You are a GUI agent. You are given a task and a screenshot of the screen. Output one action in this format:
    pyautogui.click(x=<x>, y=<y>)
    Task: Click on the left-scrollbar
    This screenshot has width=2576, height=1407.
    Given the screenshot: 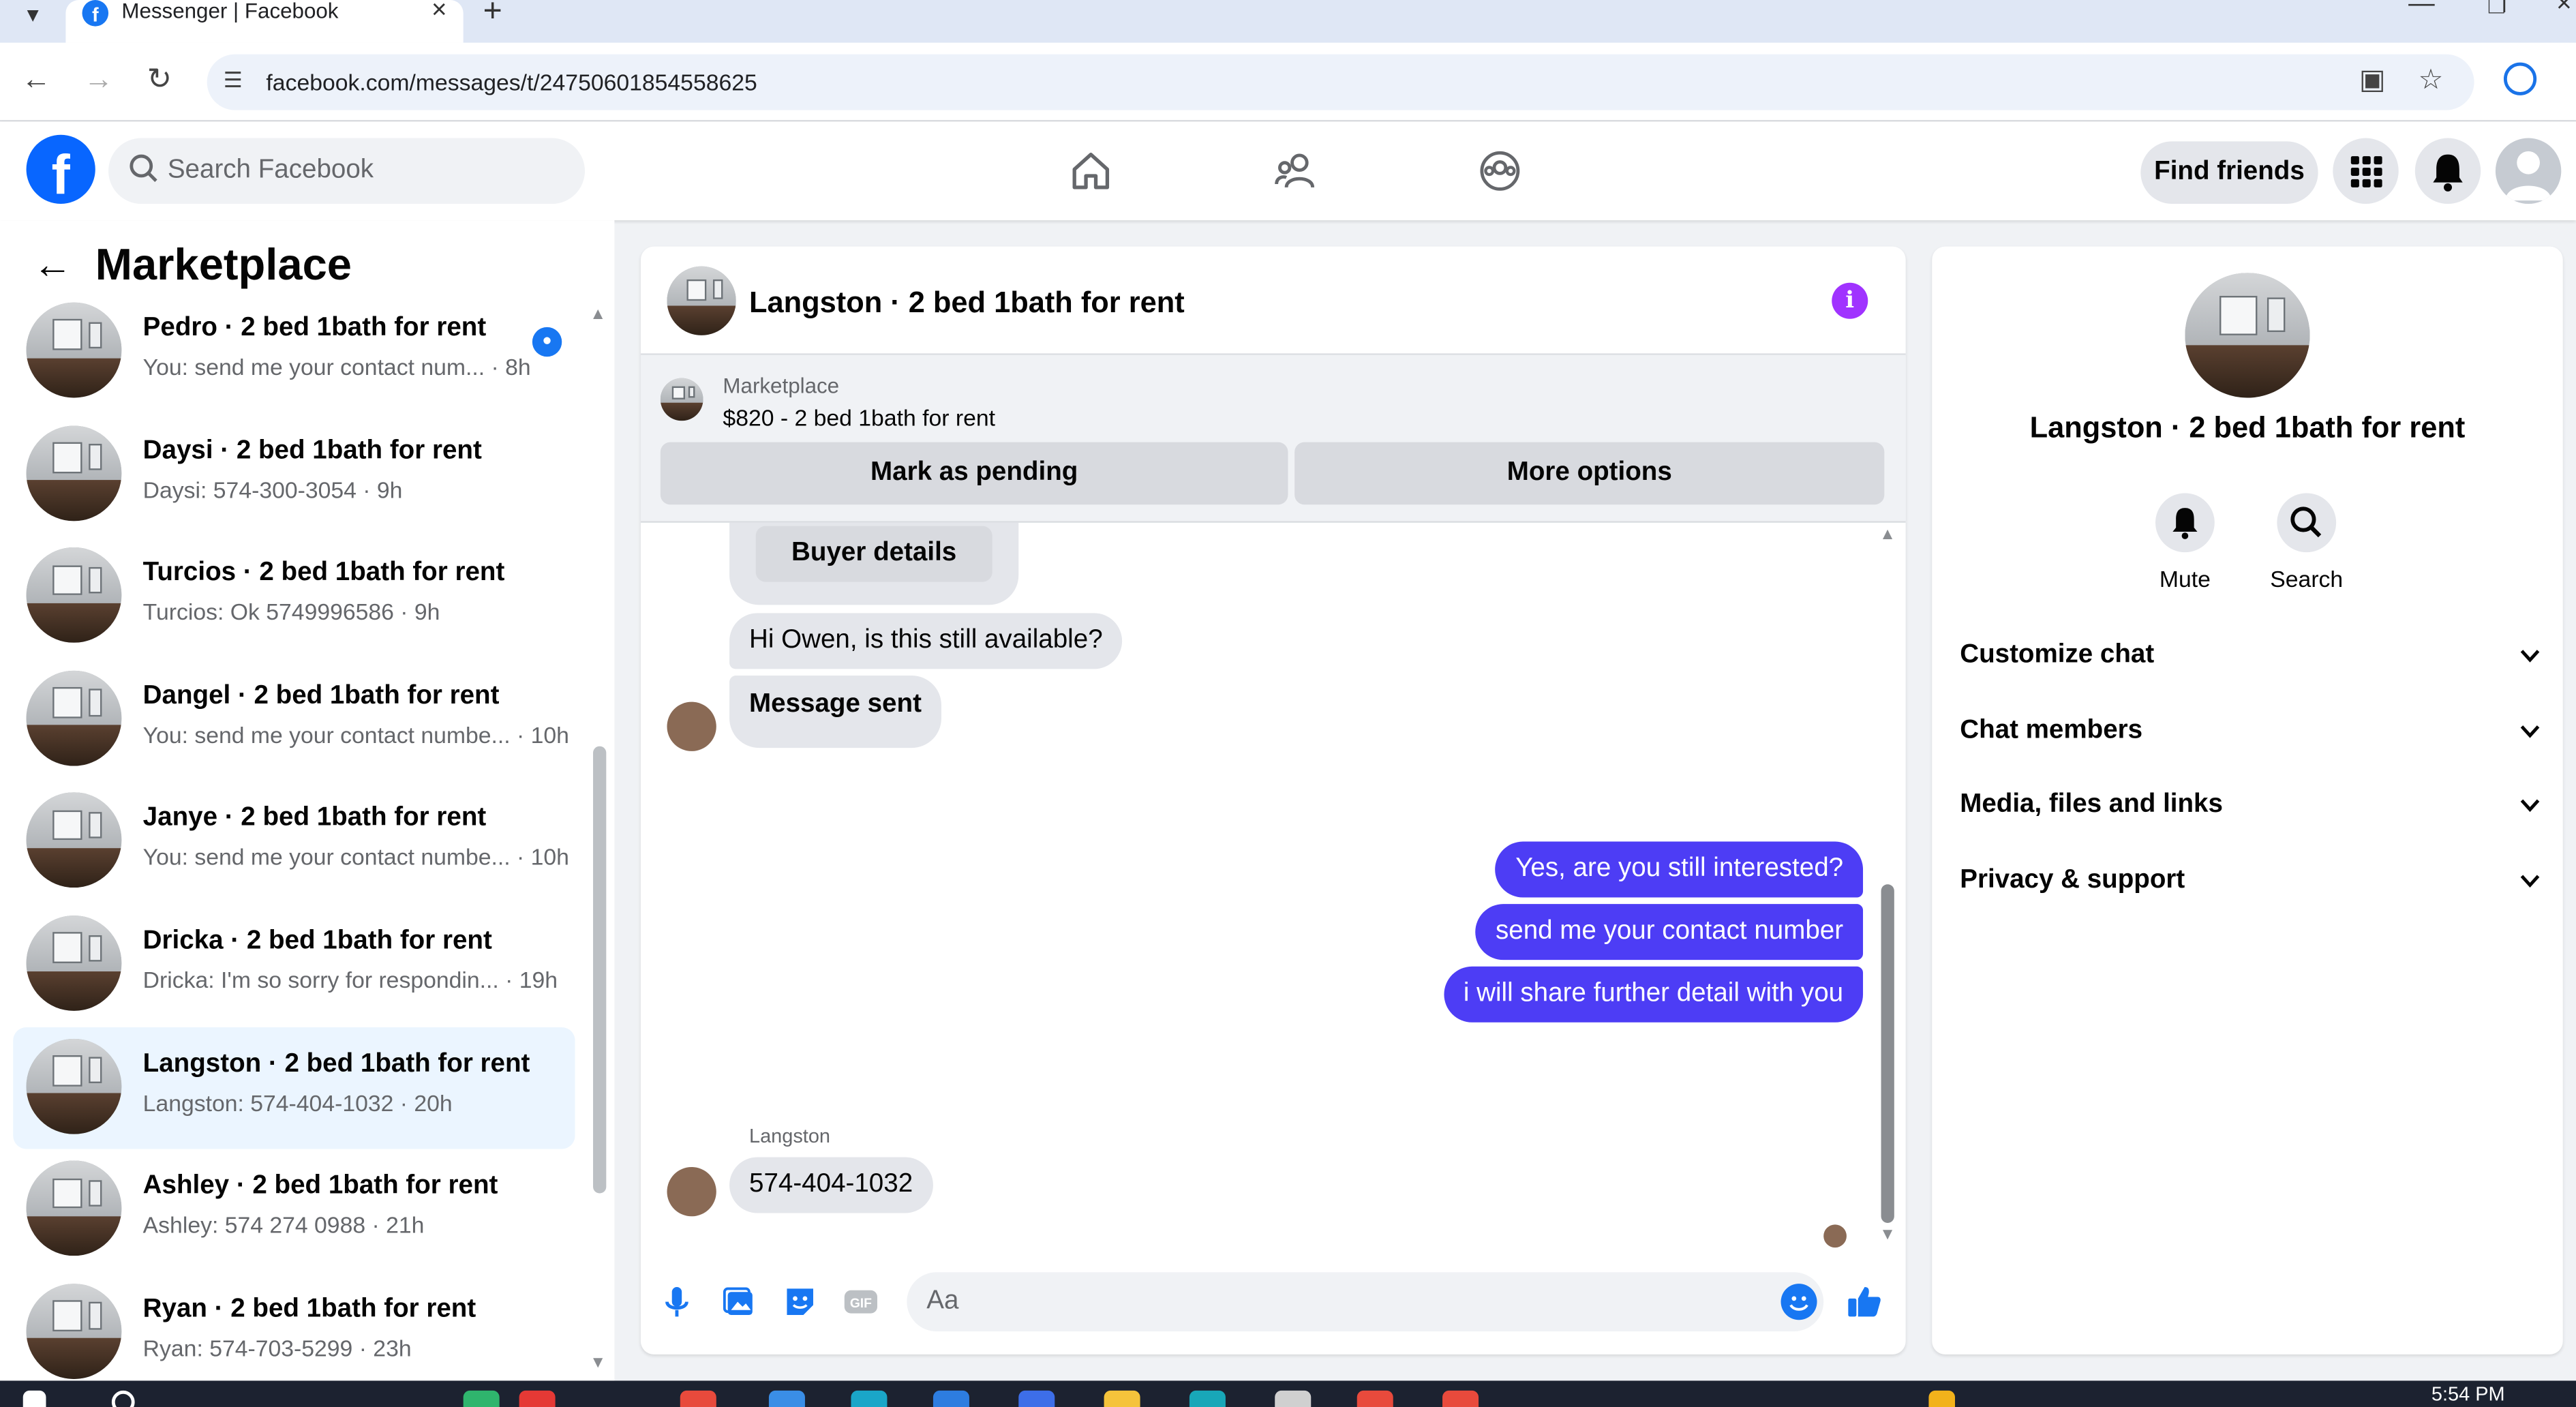 What is the action you would take?
    pyautogui.click(x=600, y=970)
    